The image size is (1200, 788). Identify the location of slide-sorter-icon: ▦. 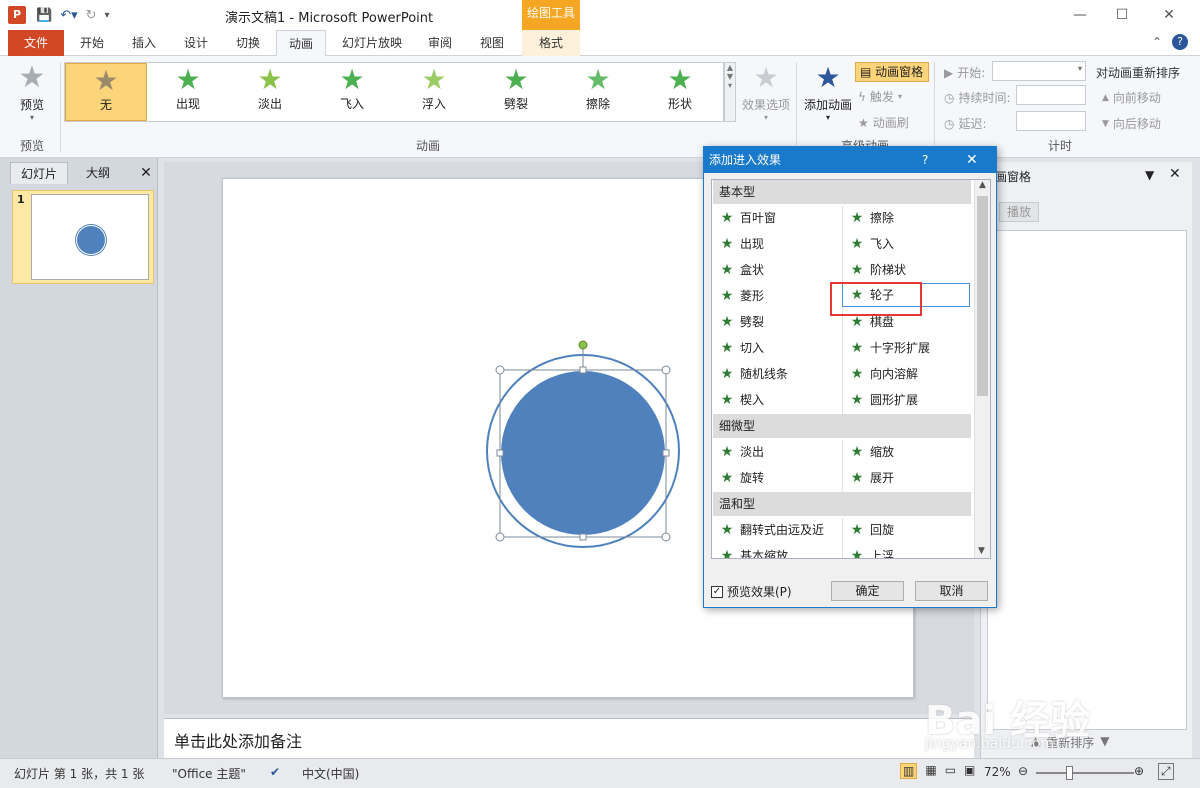
(930, 771).